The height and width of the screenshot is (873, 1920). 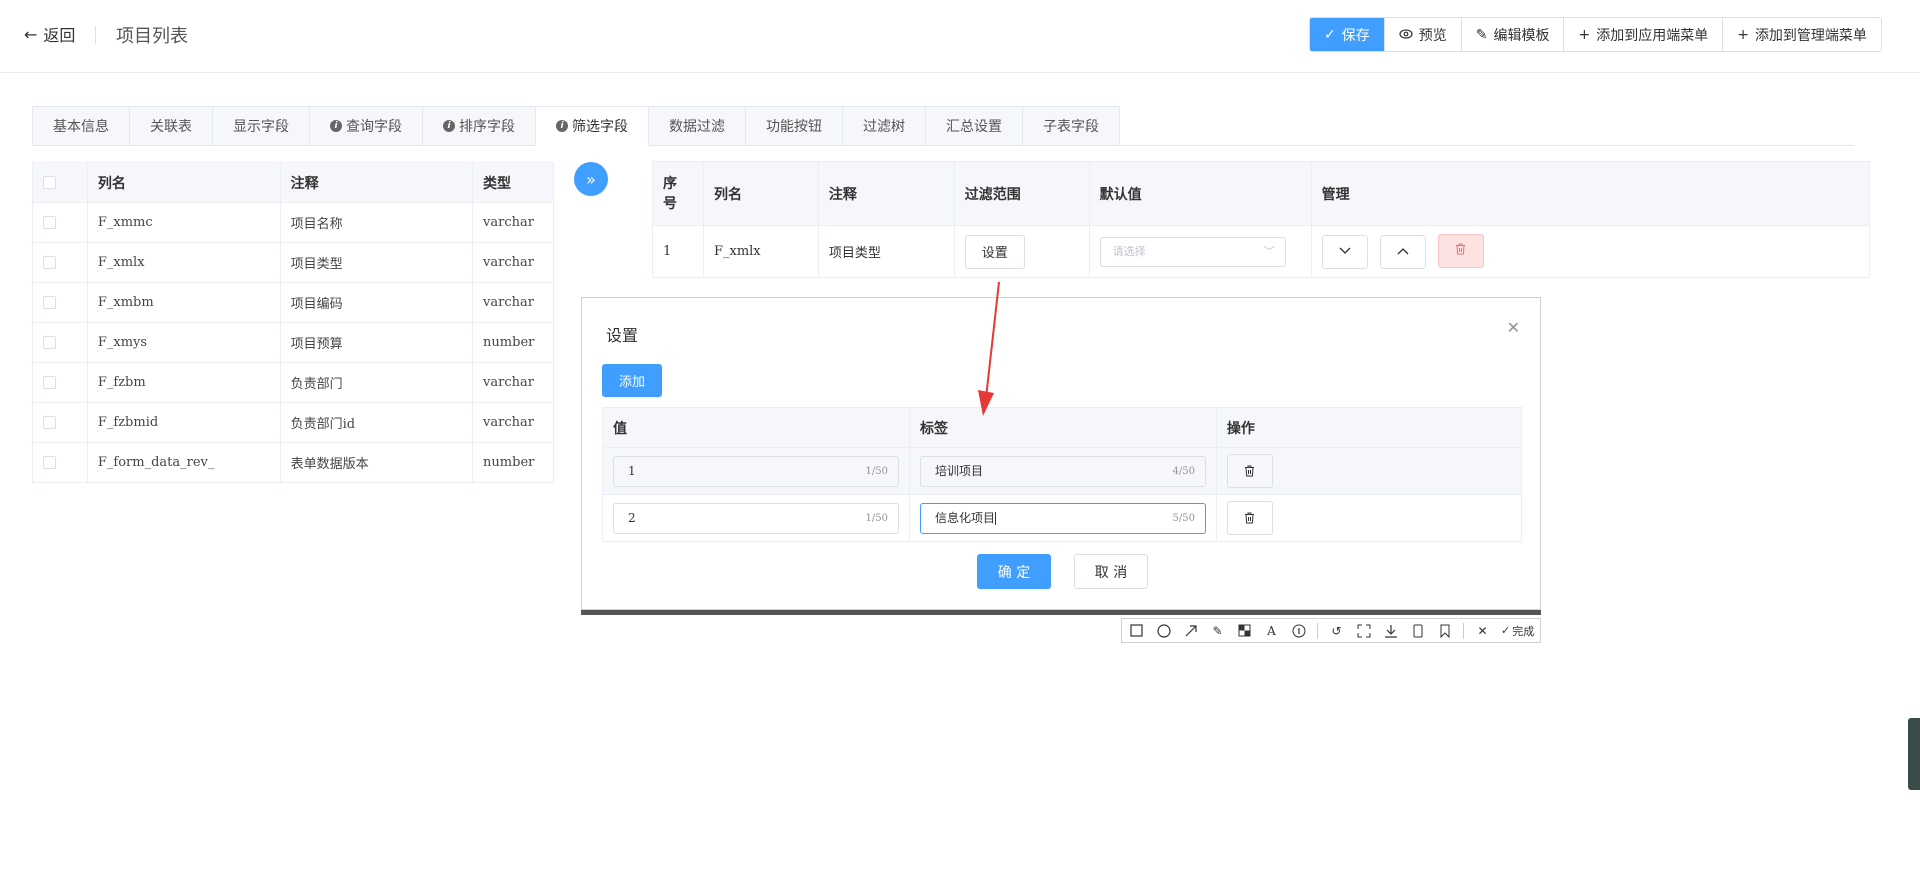 I want to click on row-index: 1, so click(x=678, y=251).